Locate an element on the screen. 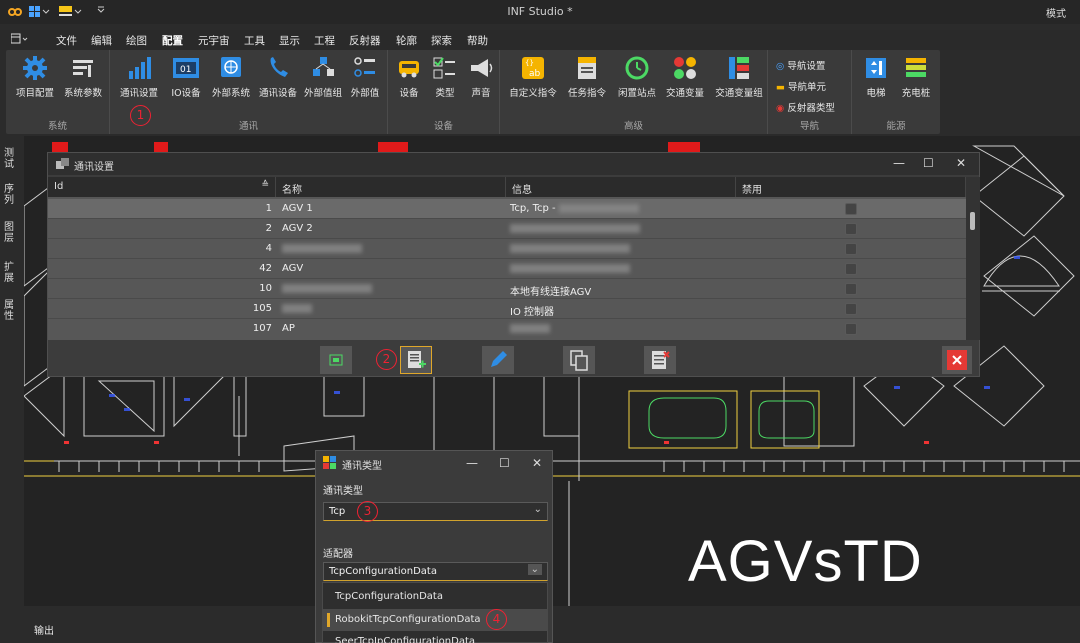  device-button: 设备 is located at coordinates (409, 76).